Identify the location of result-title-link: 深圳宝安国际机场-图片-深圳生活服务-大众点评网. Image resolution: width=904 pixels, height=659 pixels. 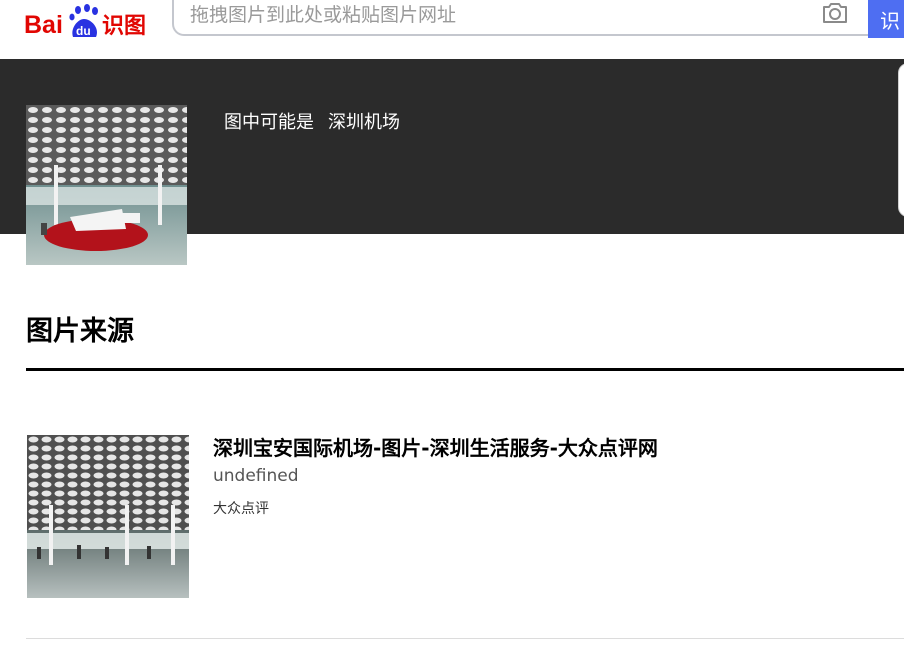
(435, 446).